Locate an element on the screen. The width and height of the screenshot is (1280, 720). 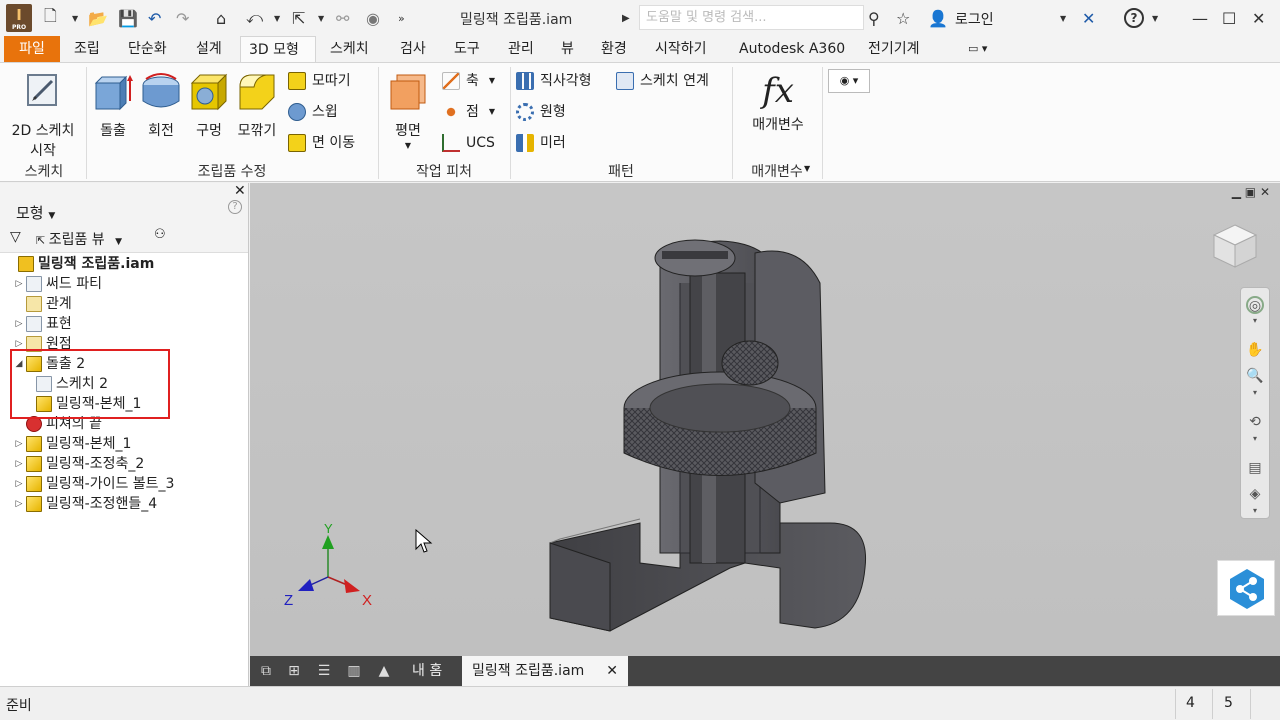
start-2d-sketch-button: 2D 스케치 시작 is located at coordinates (43, 114).